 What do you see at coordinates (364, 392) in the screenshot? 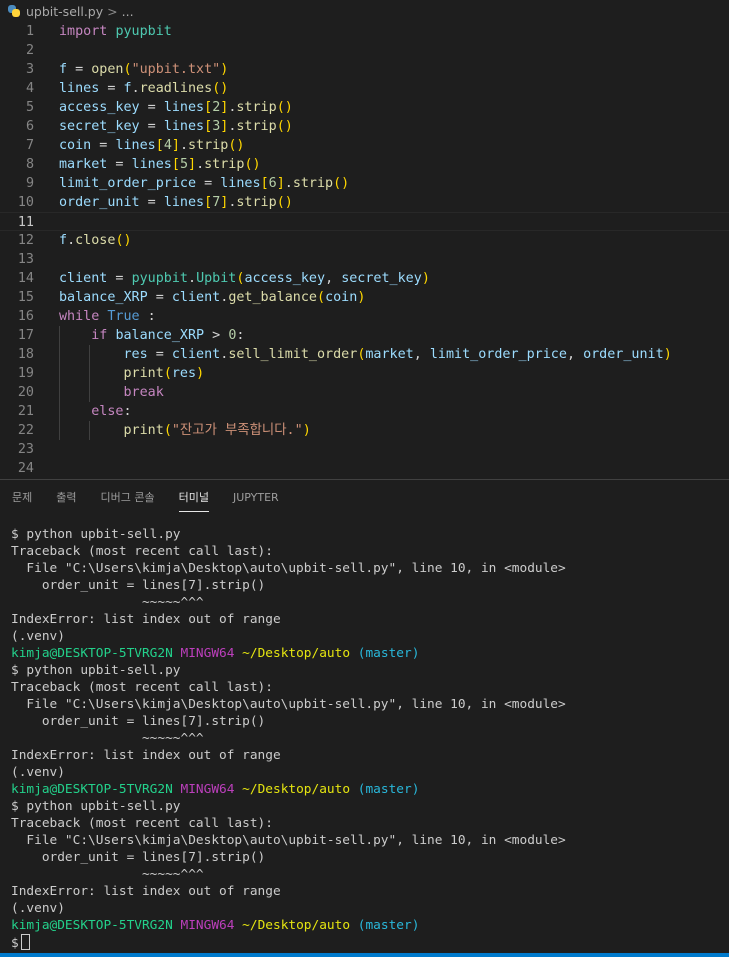
I see `code-line: 20 break` at bounding box center [364, 392].